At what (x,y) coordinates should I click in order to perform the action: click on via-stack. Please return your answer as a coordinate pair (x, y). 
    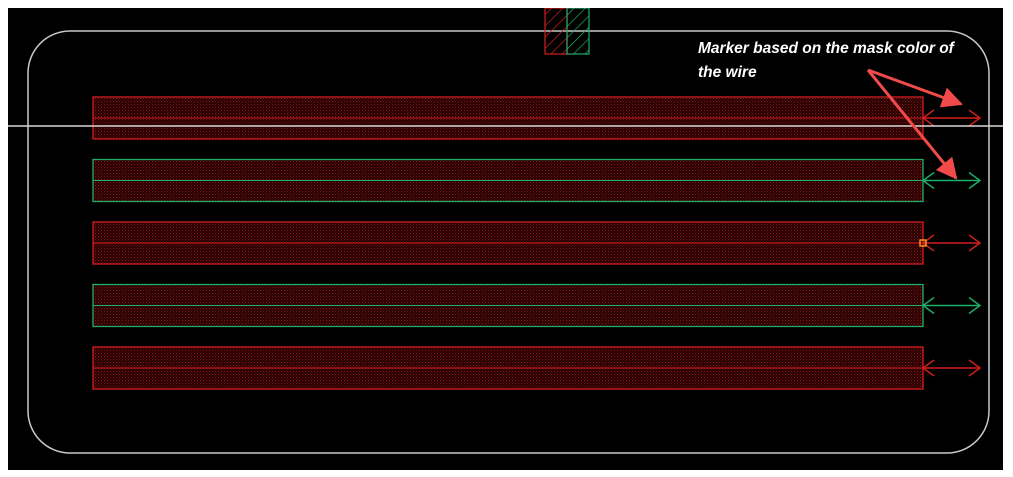
    Looking at the image, I should click on (567, 31).